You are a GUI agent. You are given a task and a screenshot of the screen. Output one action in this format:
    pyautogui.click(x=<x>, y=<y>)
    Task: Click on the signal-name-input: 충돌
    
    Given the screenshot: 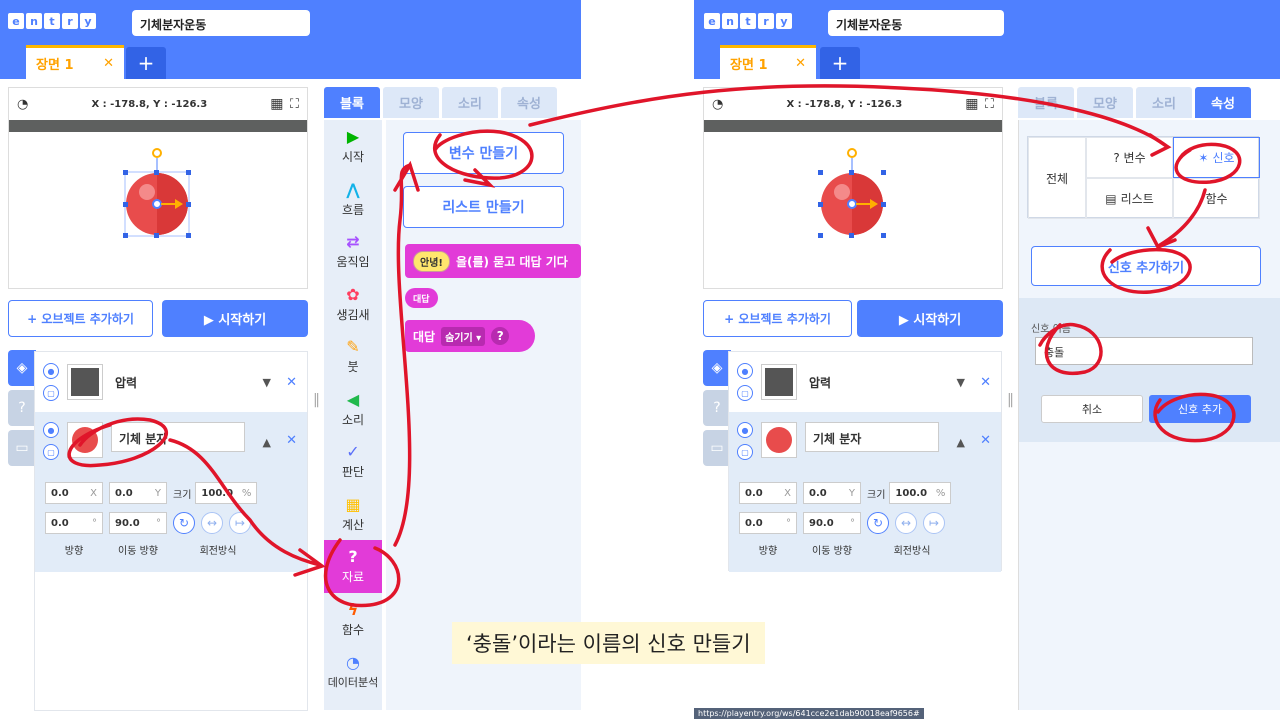 What is the action you would take?
    pyautogui.click(x=1144, y=351)
    